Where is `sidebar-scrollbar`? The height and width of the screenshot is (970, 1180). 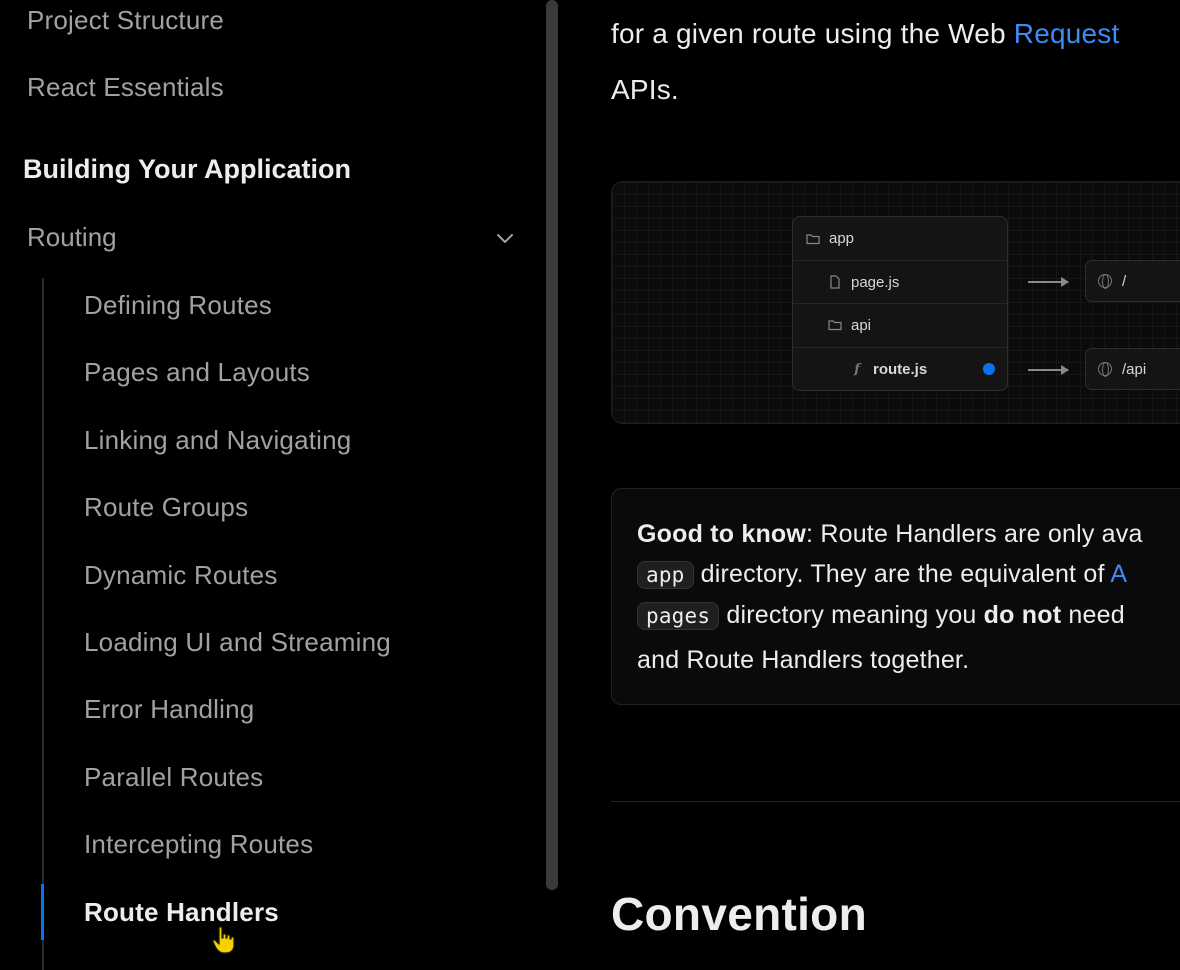 sidebar-scrollbar is located at coordinates (552, 445).